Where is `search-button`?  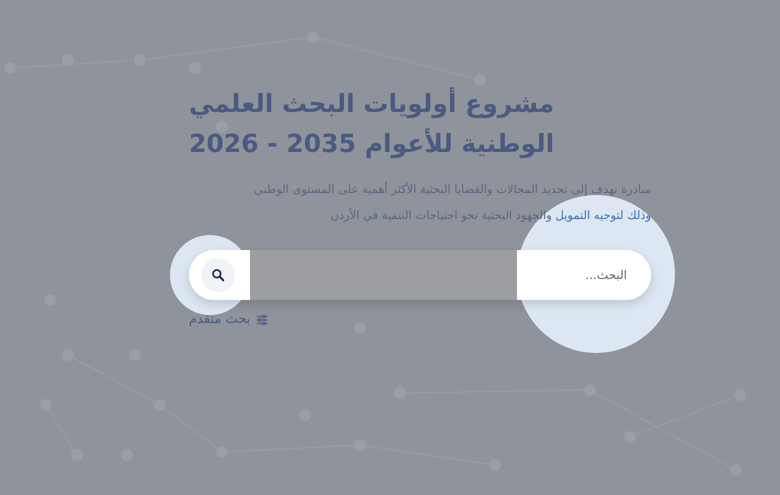
search-button is located at coordinates (218, 275).